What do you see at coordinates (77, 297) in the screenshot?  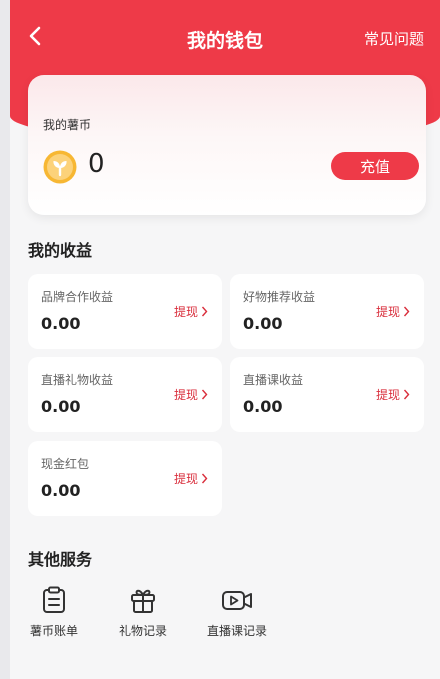 I see `earning-label: 品牌合作收益` at bounding box center [77, 297].